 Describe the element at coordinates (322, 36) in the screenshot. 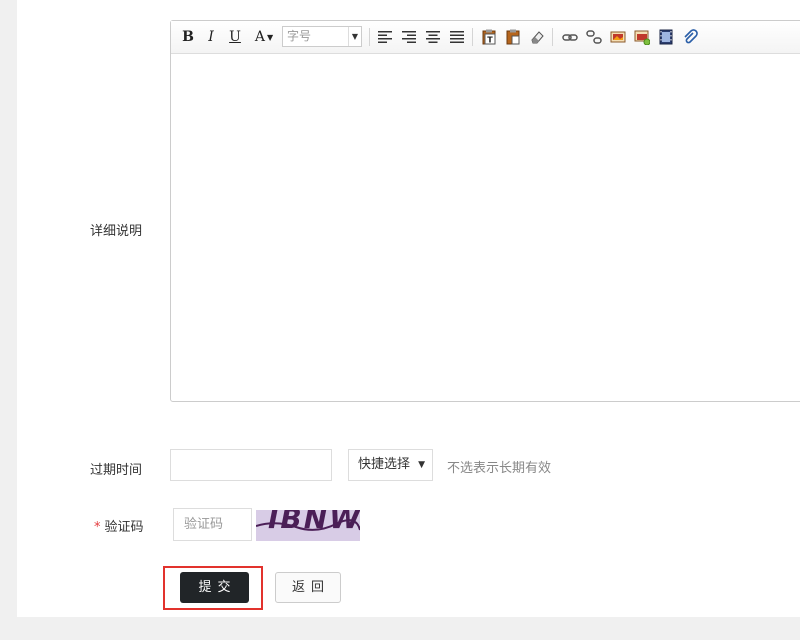

I see `font-size-select: 字号 ▼` at that location.